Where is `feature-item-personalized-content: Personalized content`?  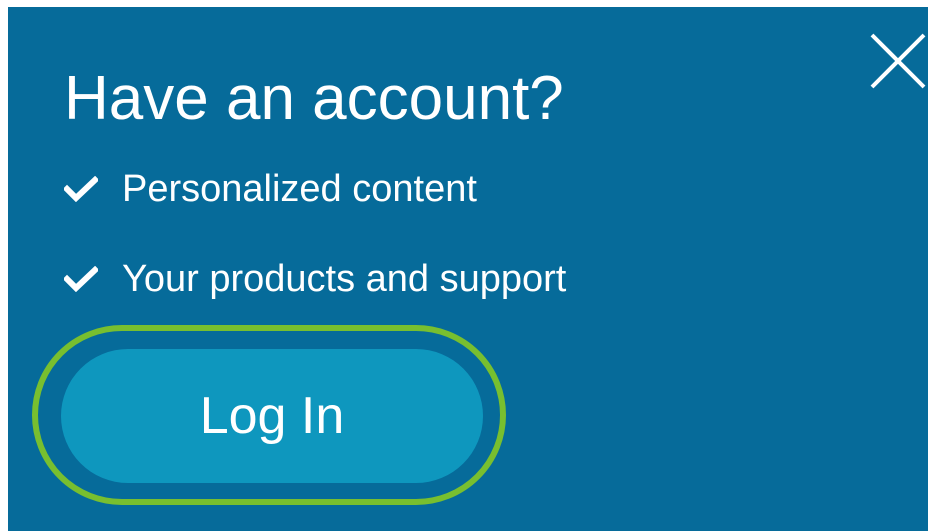
feature-item-personalized-content: Personalized content is located at coordinates (270, 189).